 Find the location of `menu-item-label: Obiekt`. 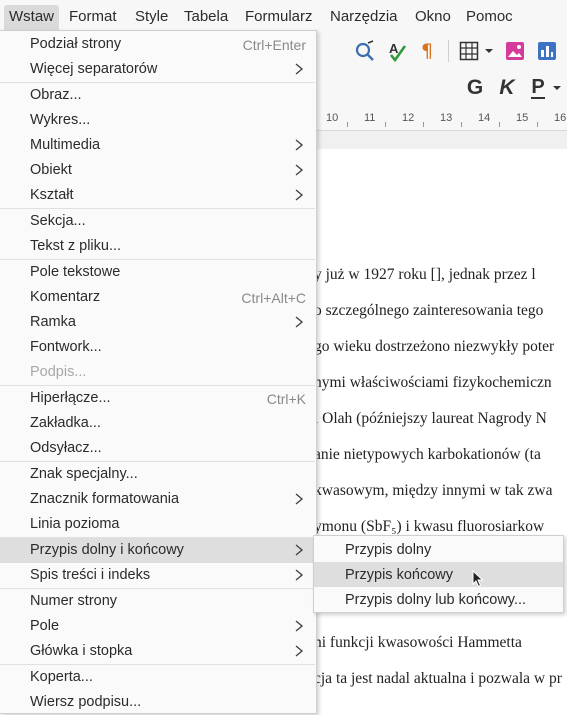

menu-item-label: Obiekt is located at coordinates (51, 170).